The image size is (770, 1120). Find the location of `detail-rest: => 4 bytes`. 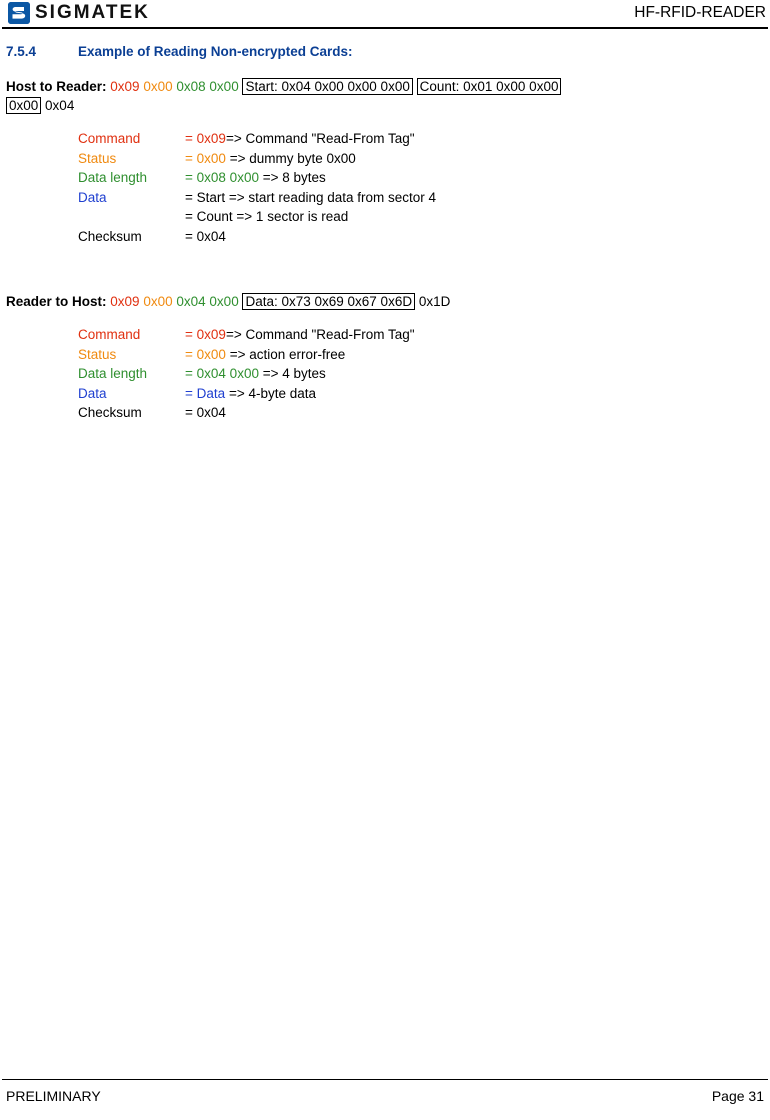

detail-rest: => 4 bytes is located at coordinates (292, 373).